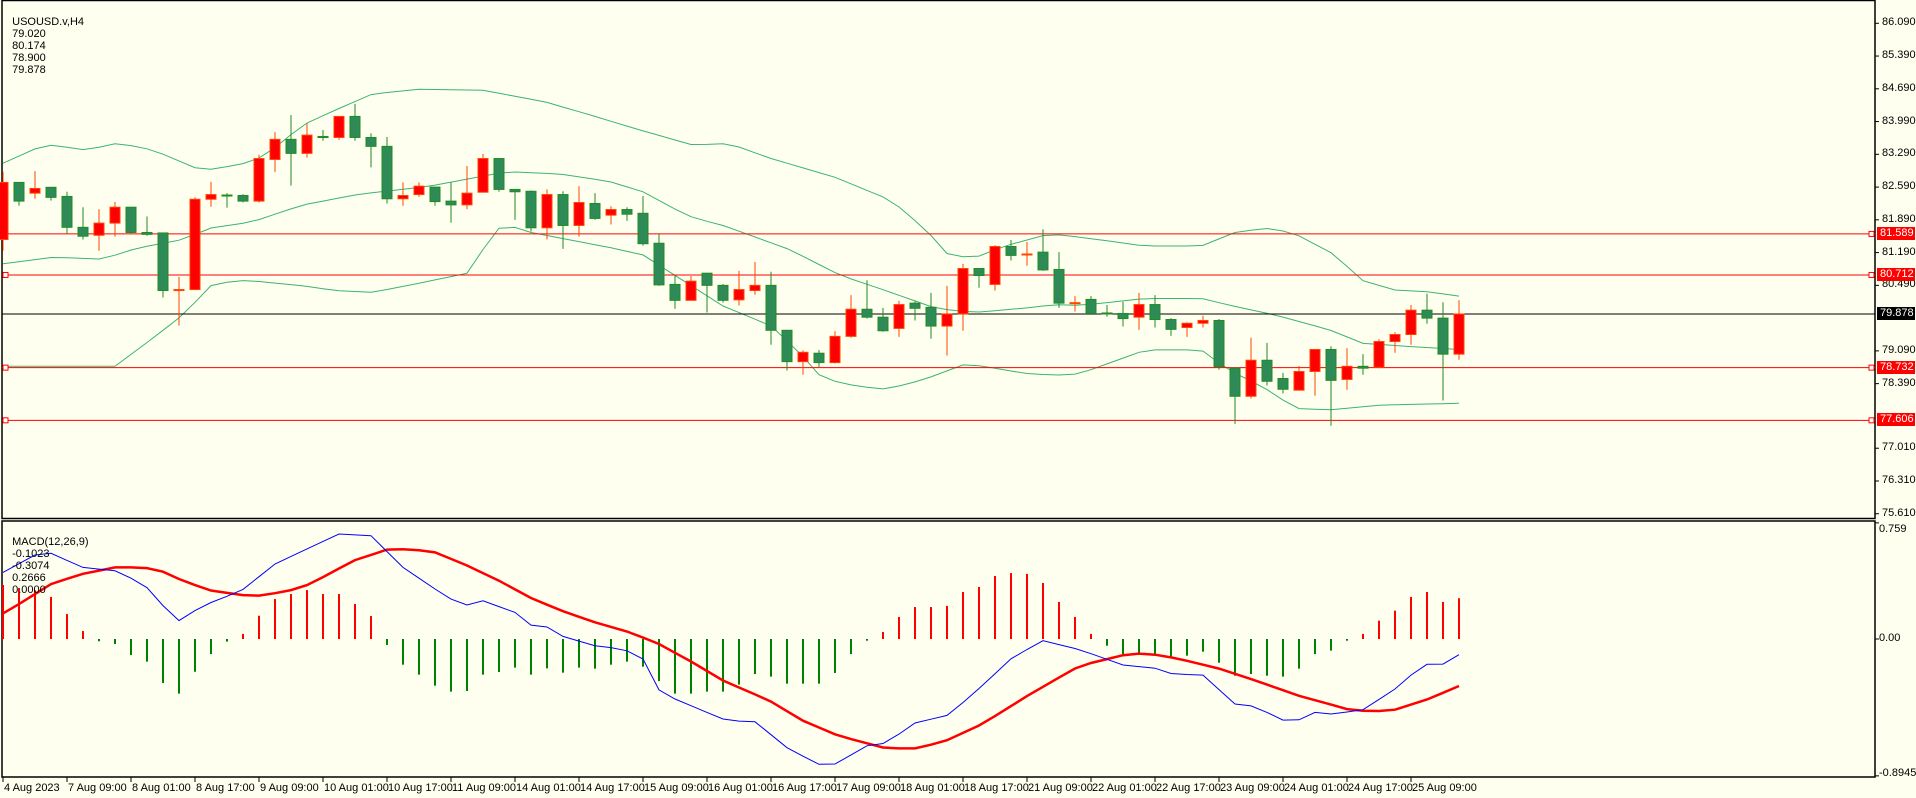 This screenshot has width=1916, height=798. Describe the element at coordinates (1899, 22) in the screenshot. I see `price-axis-label: 86.090` at that location.